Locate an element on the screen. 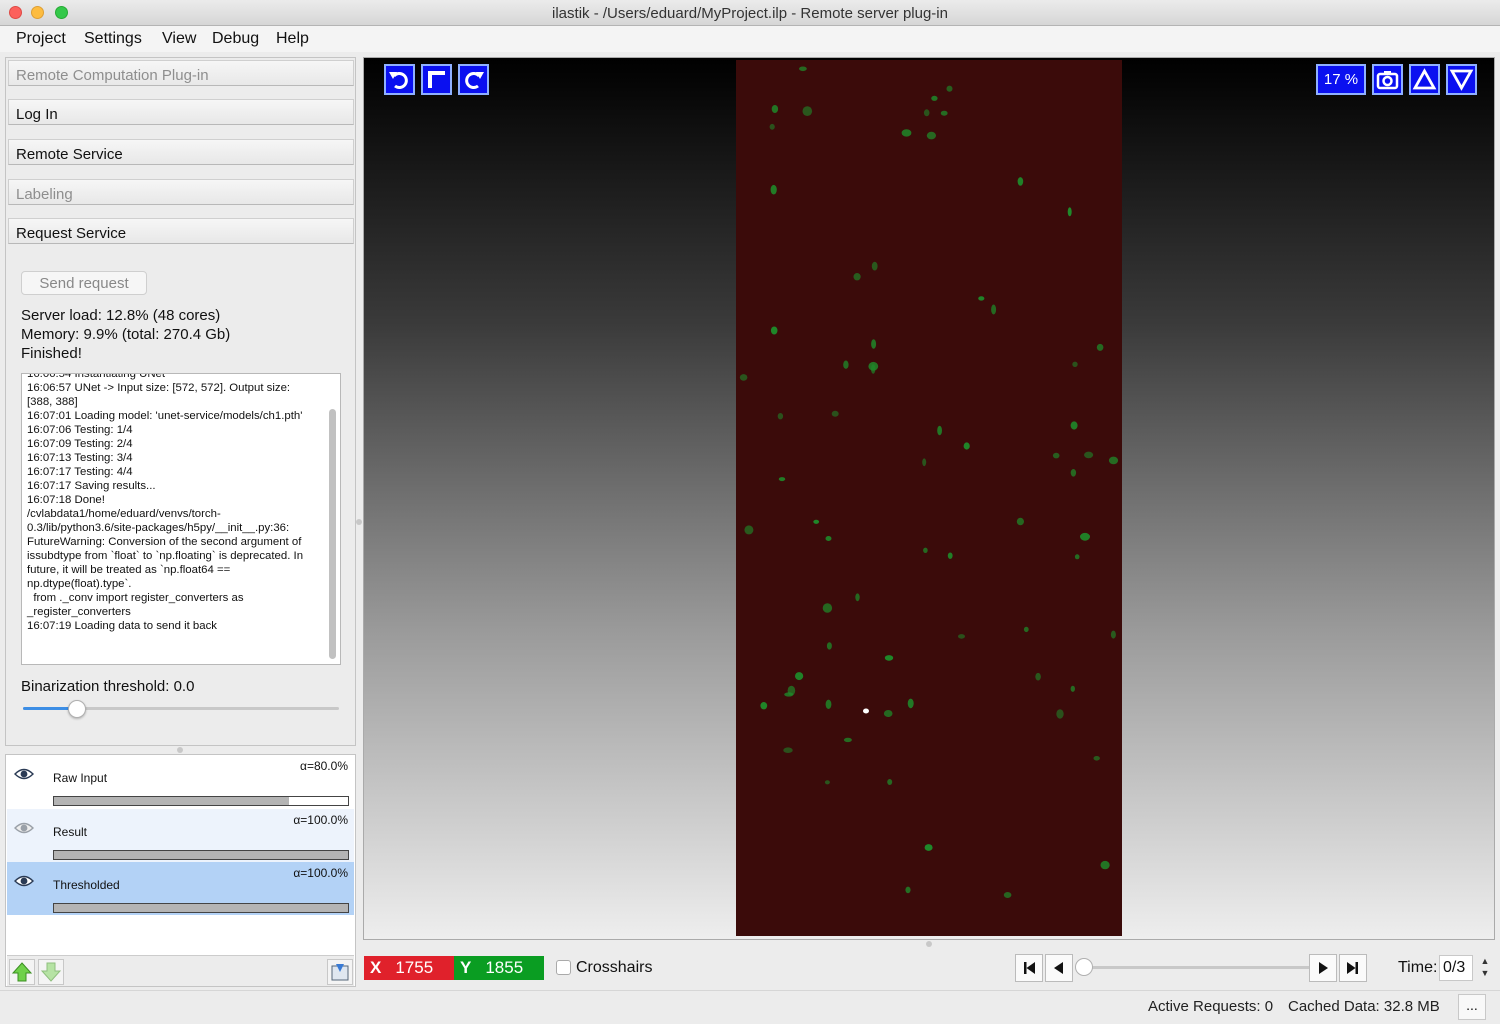  move-layer-down-button is located at coordinates (51, 972).